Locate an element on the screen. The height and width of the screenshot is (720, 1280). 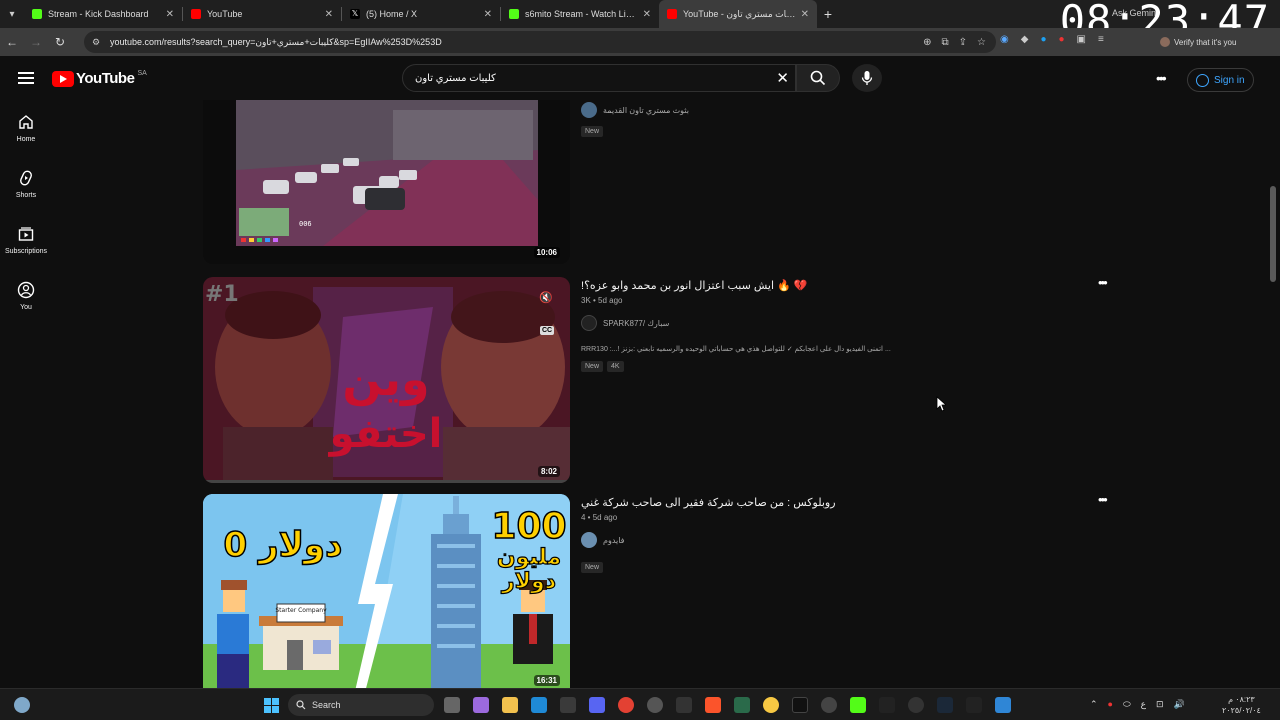
4k-badge: 4K is located at coordinates (615, 366).